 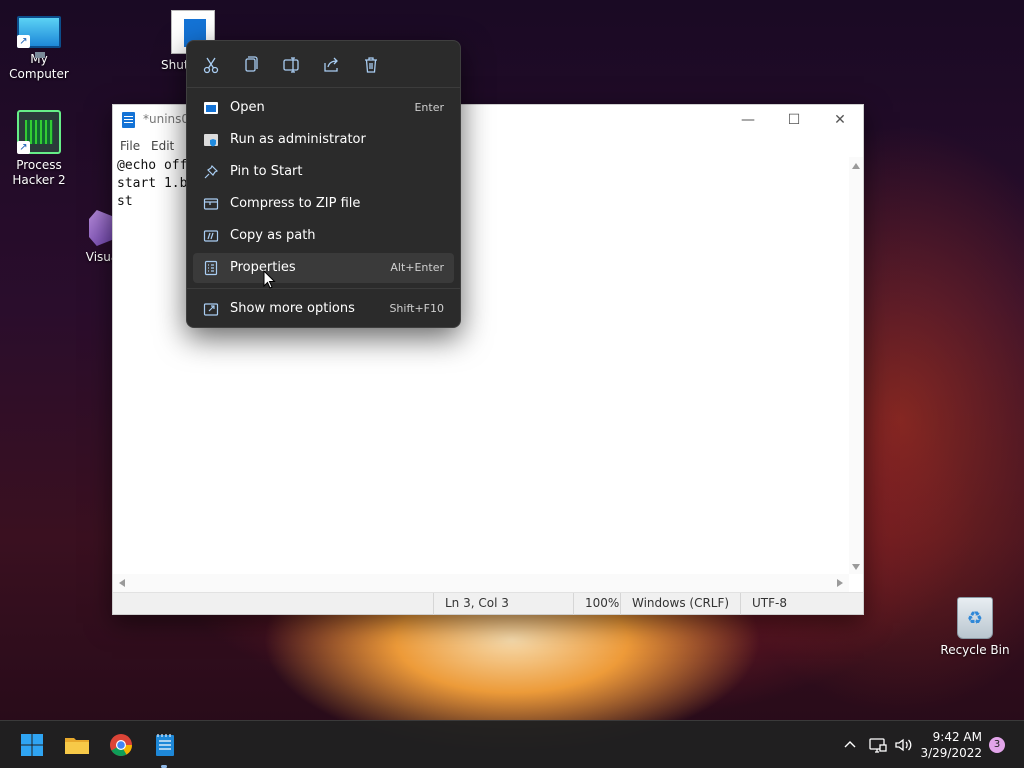 I want to click on file-explorer-icon, so click(x=77, y=745).